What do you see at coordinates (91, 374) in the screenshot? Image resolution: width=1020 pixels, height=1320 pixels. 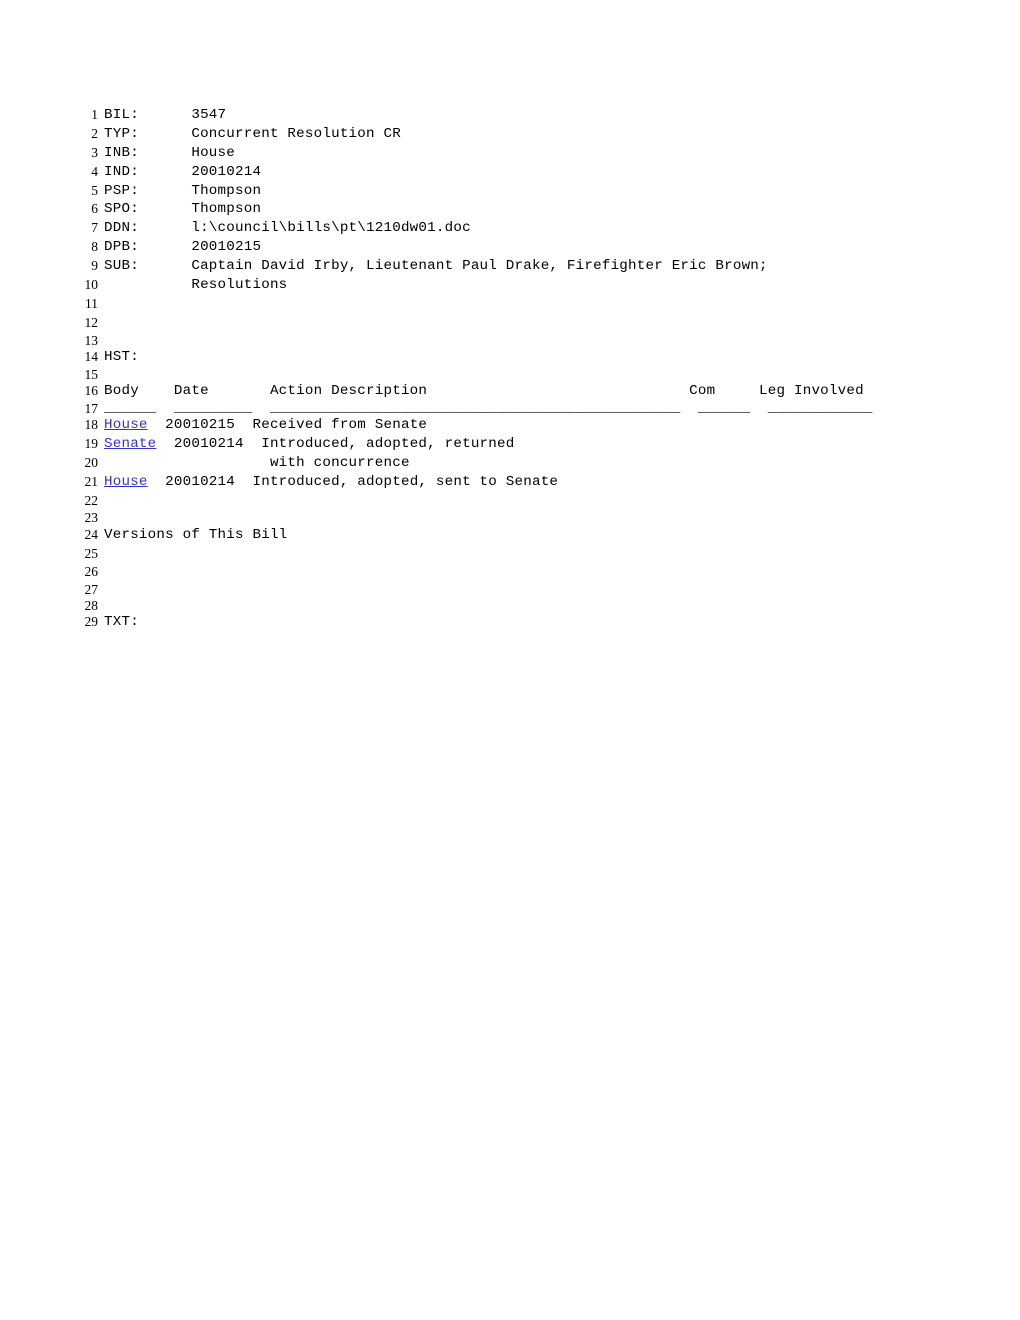 I see `line-number: 15` at bounding box center [91, 374].